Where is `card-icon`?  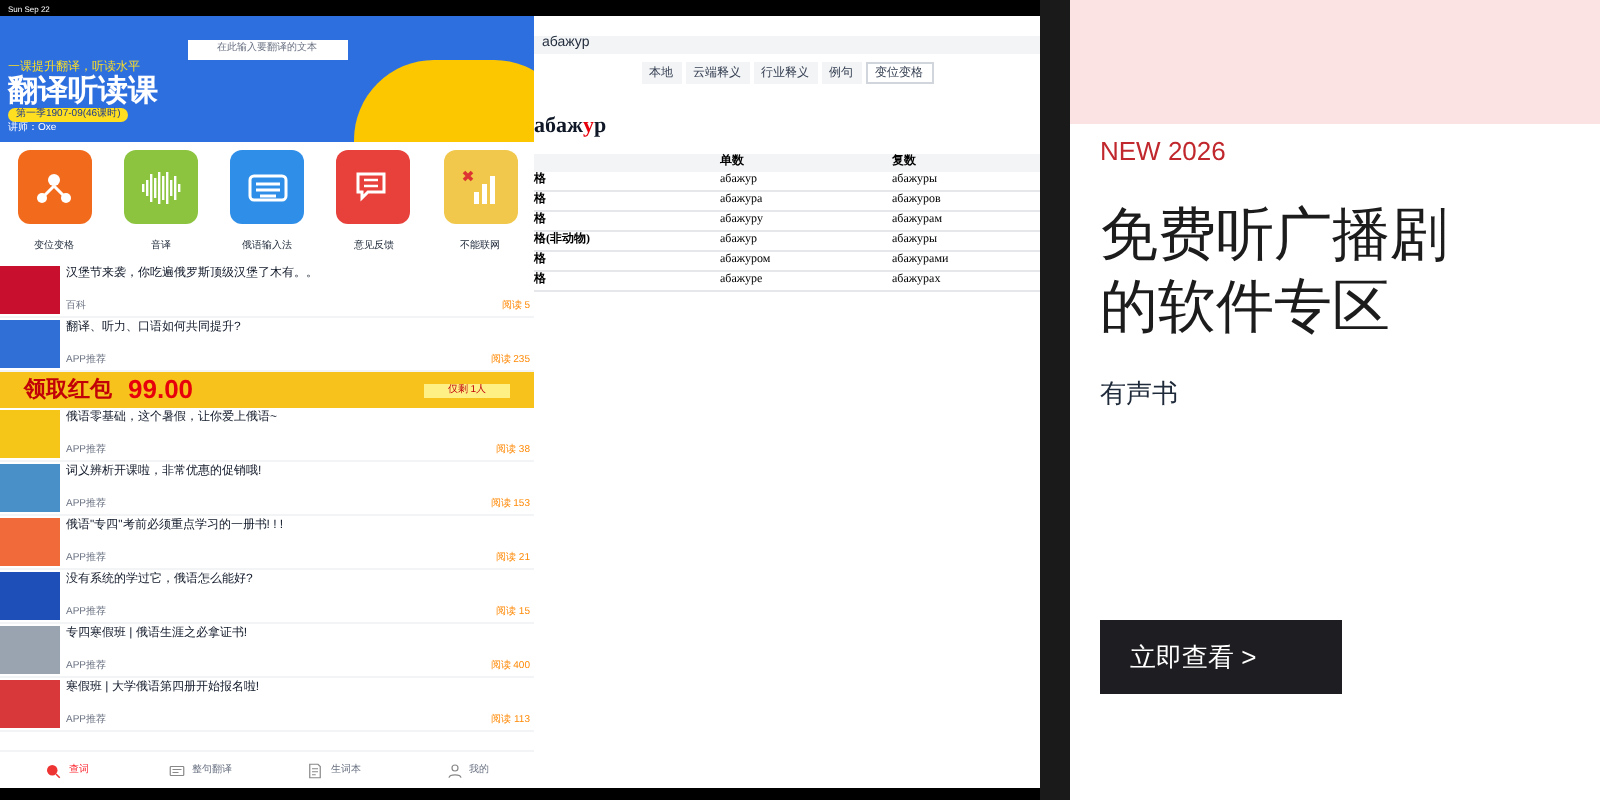 card-icon is located at coordinates (177, 770).